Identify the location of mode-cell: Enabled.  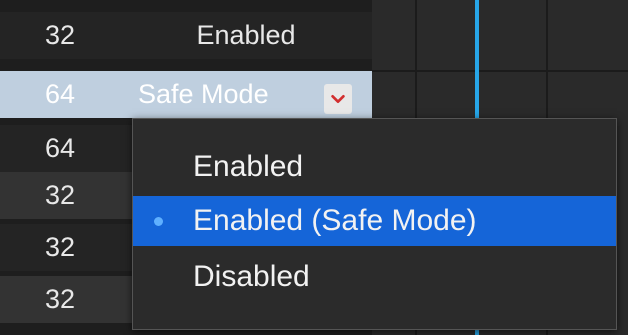
(246, 35).